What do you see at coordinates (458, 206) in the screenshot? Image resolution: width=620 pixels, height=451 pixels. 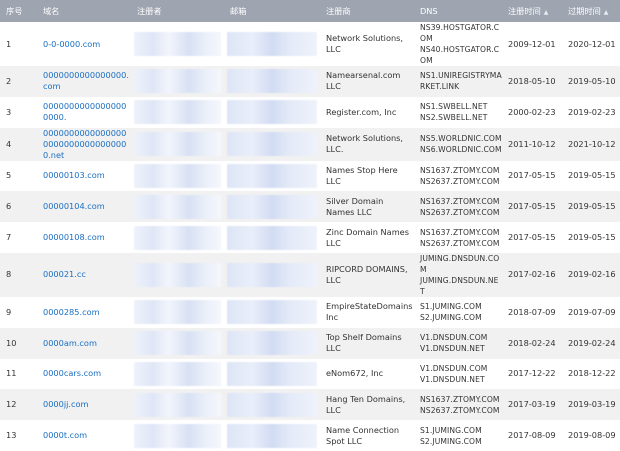 I see `dns-cell: NS1637.ZTOMY.COM NS2637.ZTOMY.COM` at bounding box center [458, 206].